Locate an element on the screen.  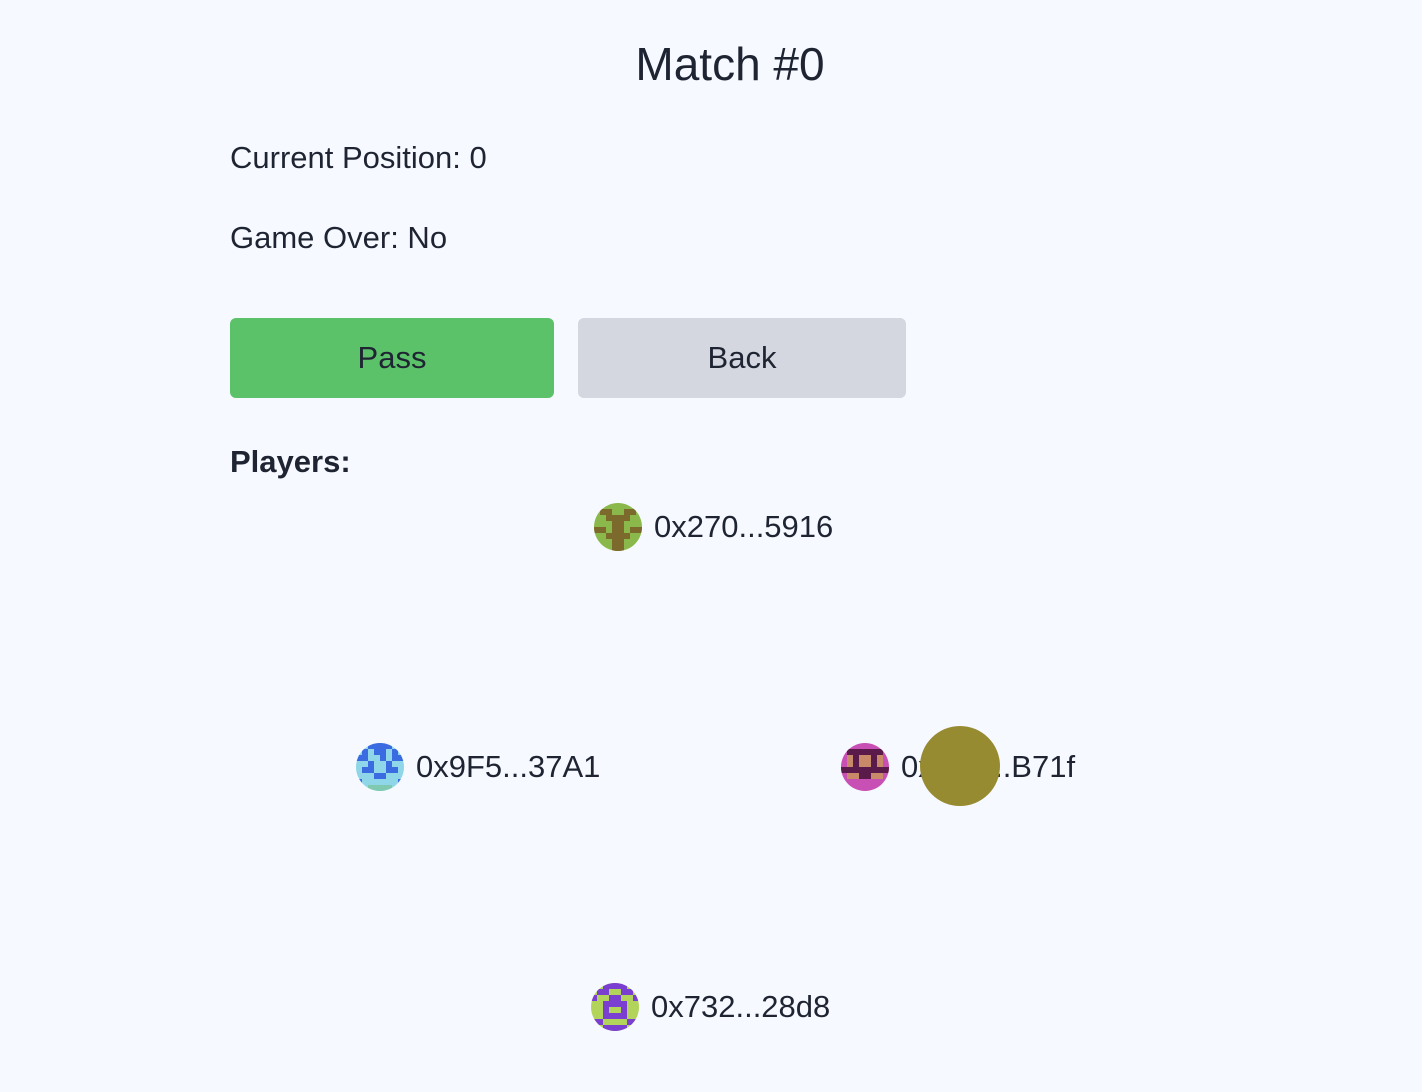
player-item: 0x9F5...37A1 is located at coordinates (478, 767).